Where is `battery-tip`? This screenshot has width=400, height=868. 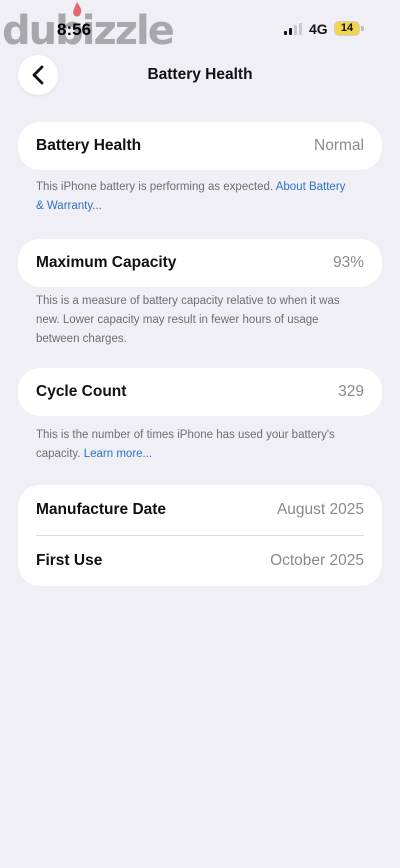
battery-tip is located at coordinates (362, 28).